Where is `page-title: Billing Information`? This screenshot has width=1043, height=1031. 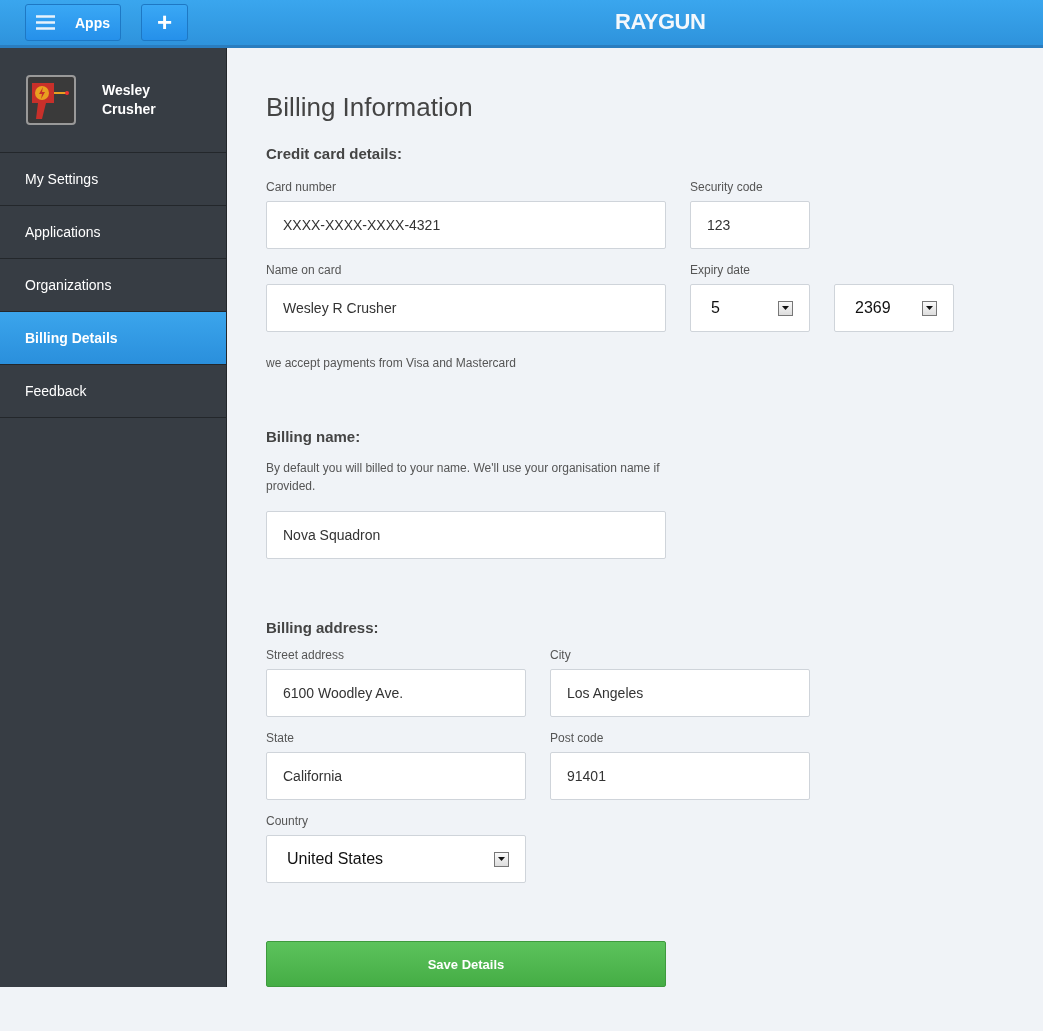
page-title: Billing Information is located at coordinates (370, 107).